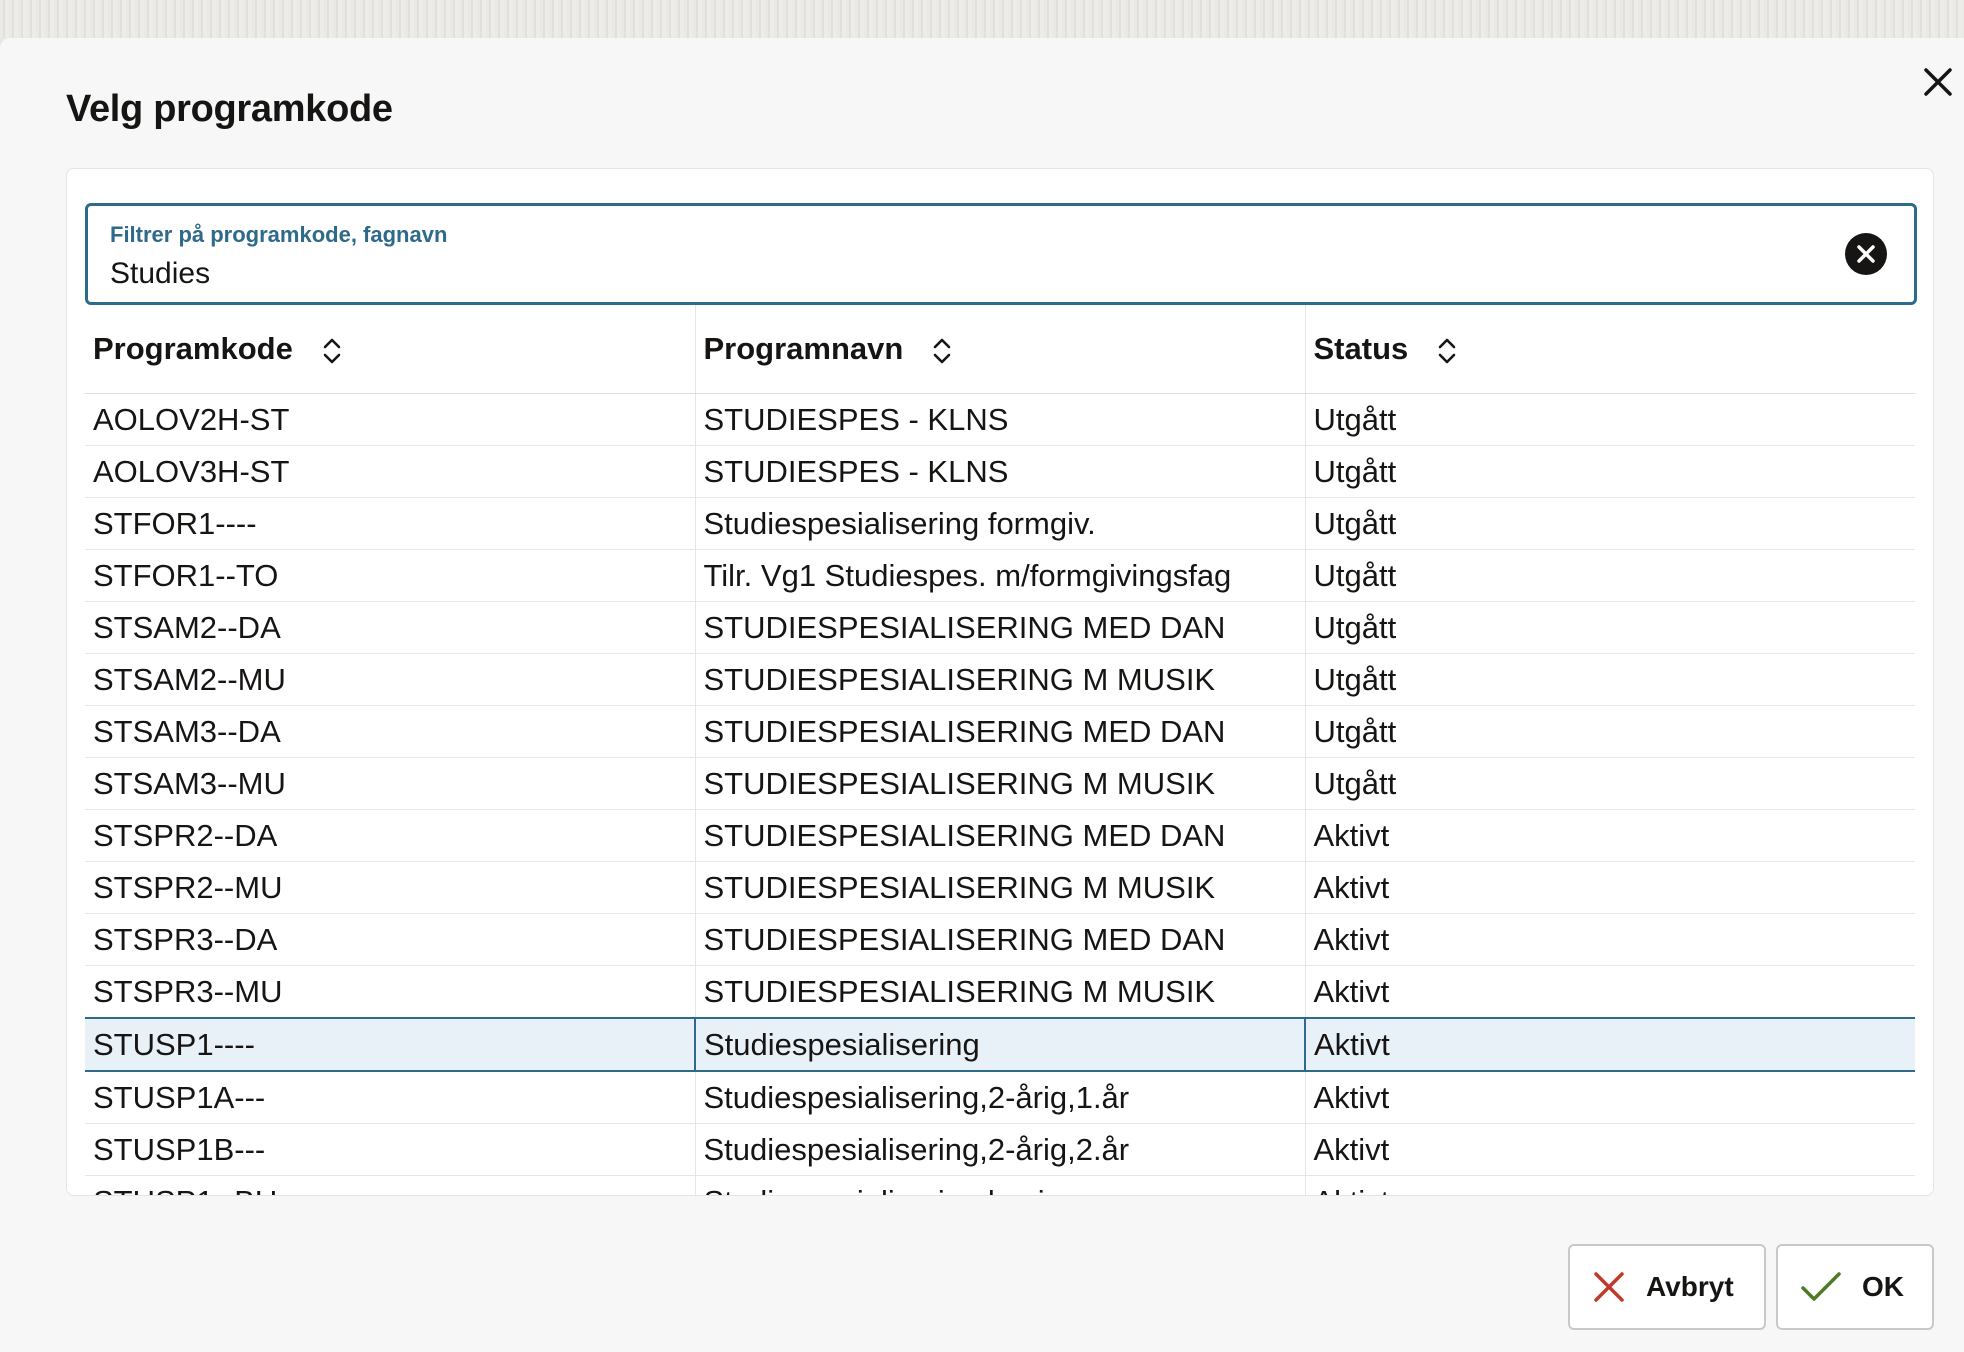 Image resolution: width=1964 pixels, height=1352 pixels. What do you see at coordinates (390, 1149) in the screenshot?
I see `programkode-cell: STUSP1B---` at bounding box center [390, 1149].